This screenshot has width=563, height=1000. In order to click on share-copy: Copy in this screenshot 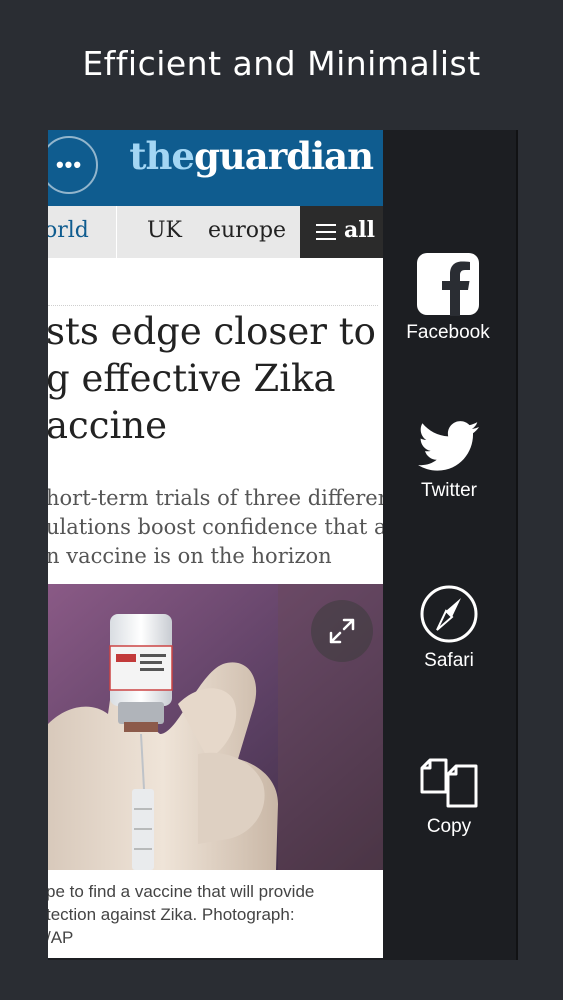, I will do `click(449, 793)`.